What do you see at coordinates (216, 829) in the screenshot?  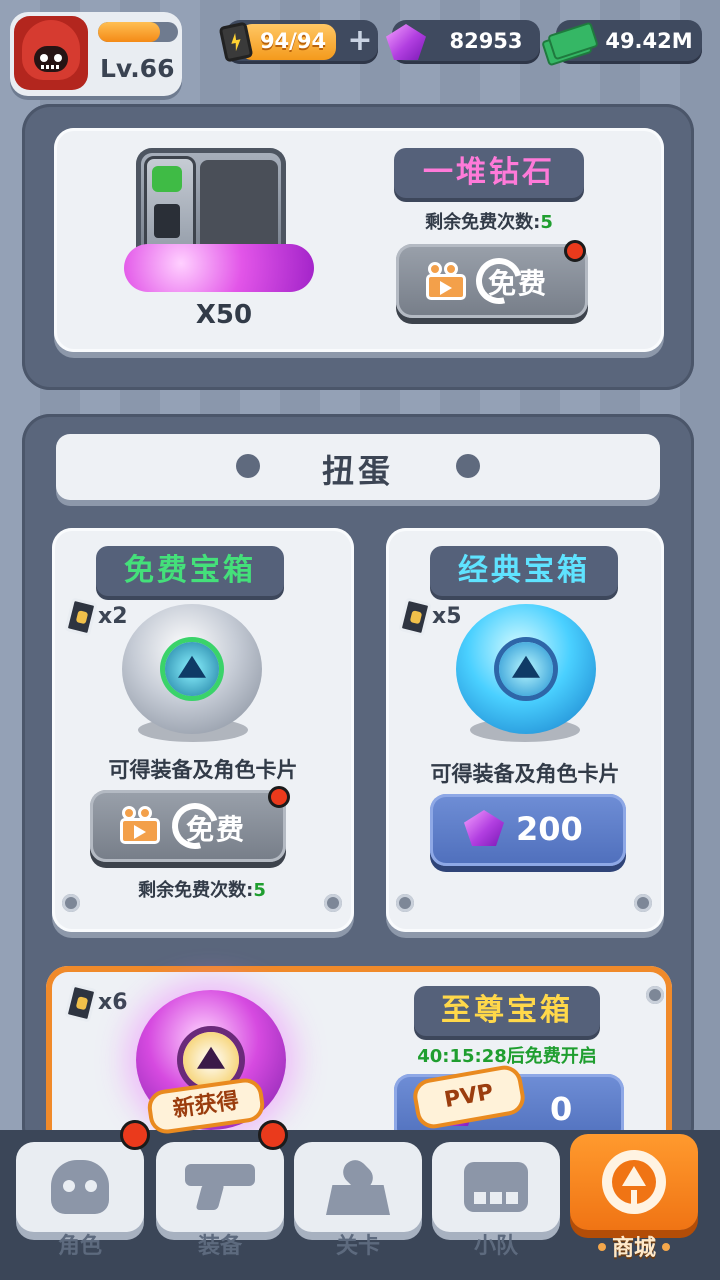 I see `free-chest-button-label: 免费` at bounding box center [216, 829].